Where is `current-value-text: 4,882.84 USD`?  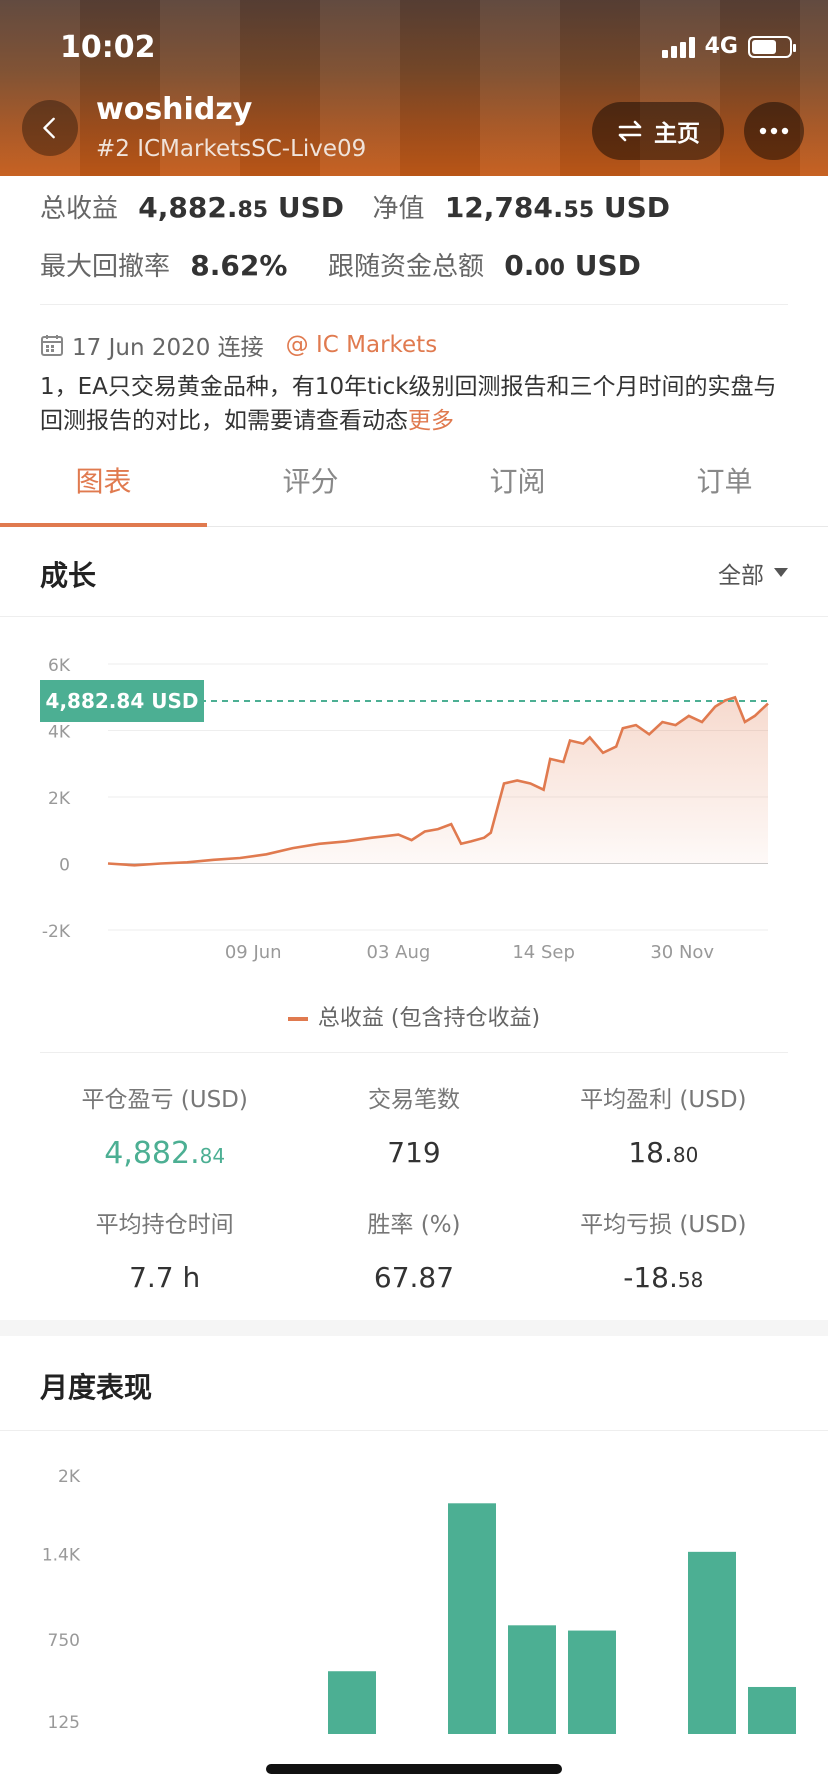
current-value-text: 4,882.84 USD is located at coordinates (122, 701).